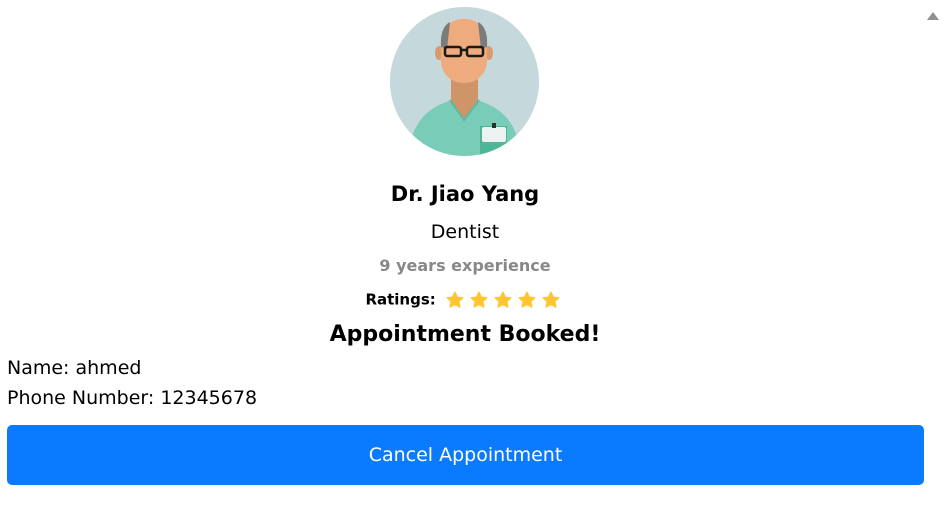  I want to click on ratings-label: Ratings:, so click(400, 299).